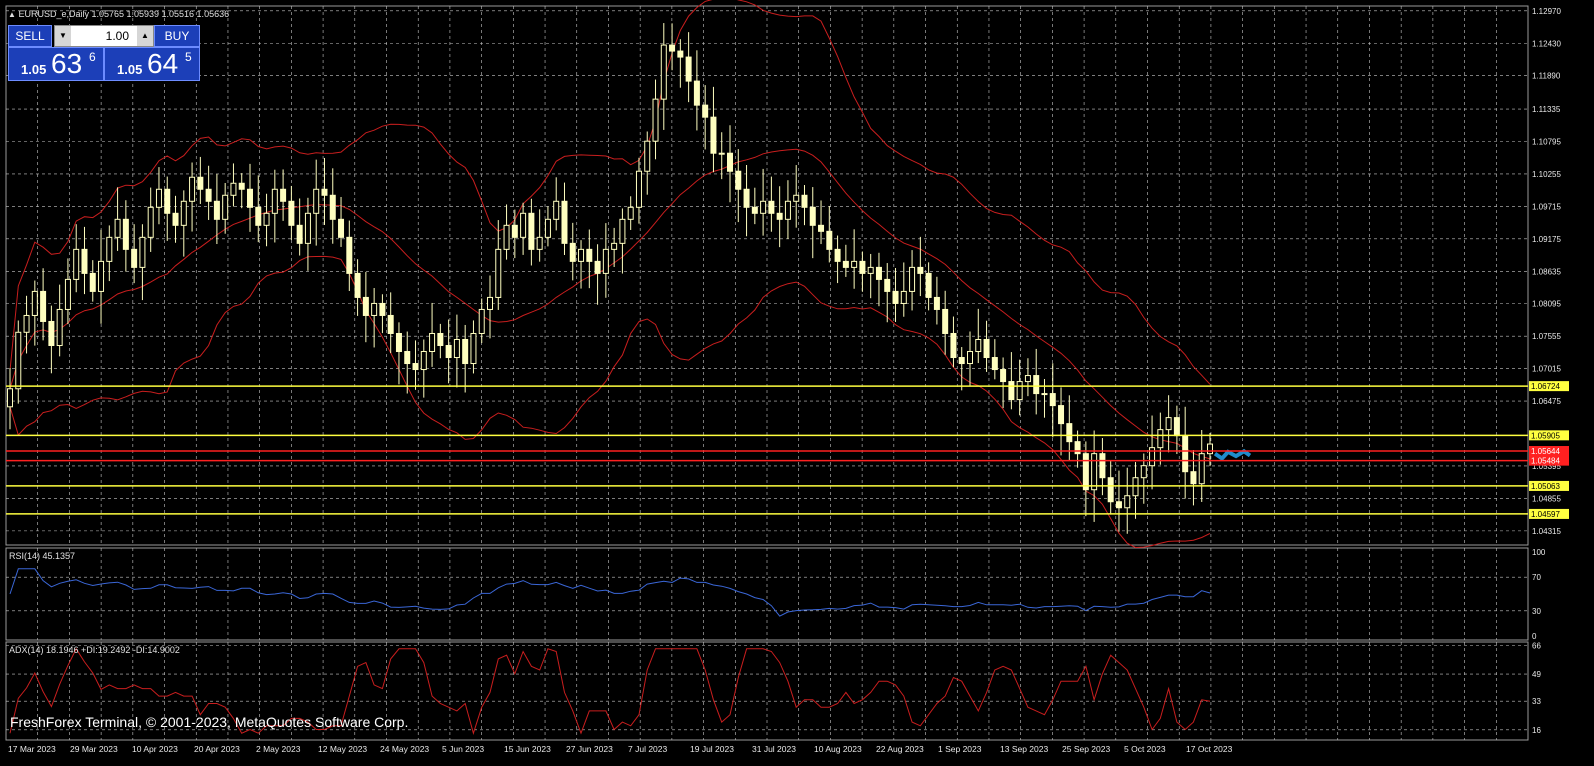 This screenshot has height=766, width=1594. What do you see at coordinates (900, 749) in the screenshot?
I see `date-tick-label: 22 Aug 2023` at bounding box center [900, 749].